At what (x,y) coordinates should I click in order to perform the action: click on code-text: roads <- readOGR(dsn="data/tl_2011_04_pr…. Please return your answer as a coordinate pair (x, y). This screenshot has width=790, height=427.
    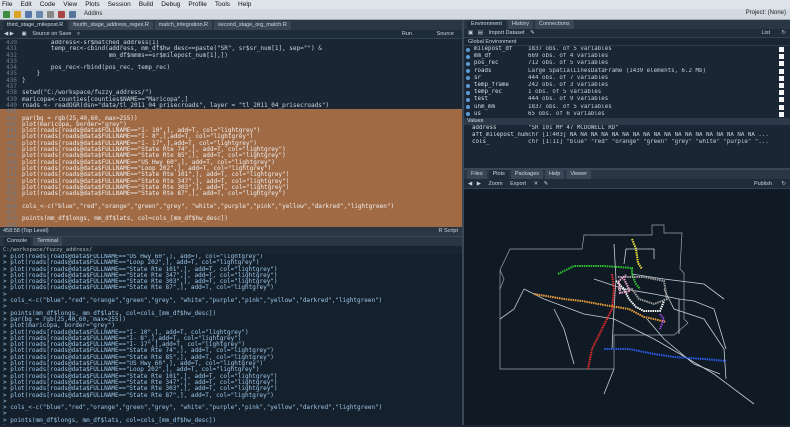
    Looking at the image, I should click on (176, 105).